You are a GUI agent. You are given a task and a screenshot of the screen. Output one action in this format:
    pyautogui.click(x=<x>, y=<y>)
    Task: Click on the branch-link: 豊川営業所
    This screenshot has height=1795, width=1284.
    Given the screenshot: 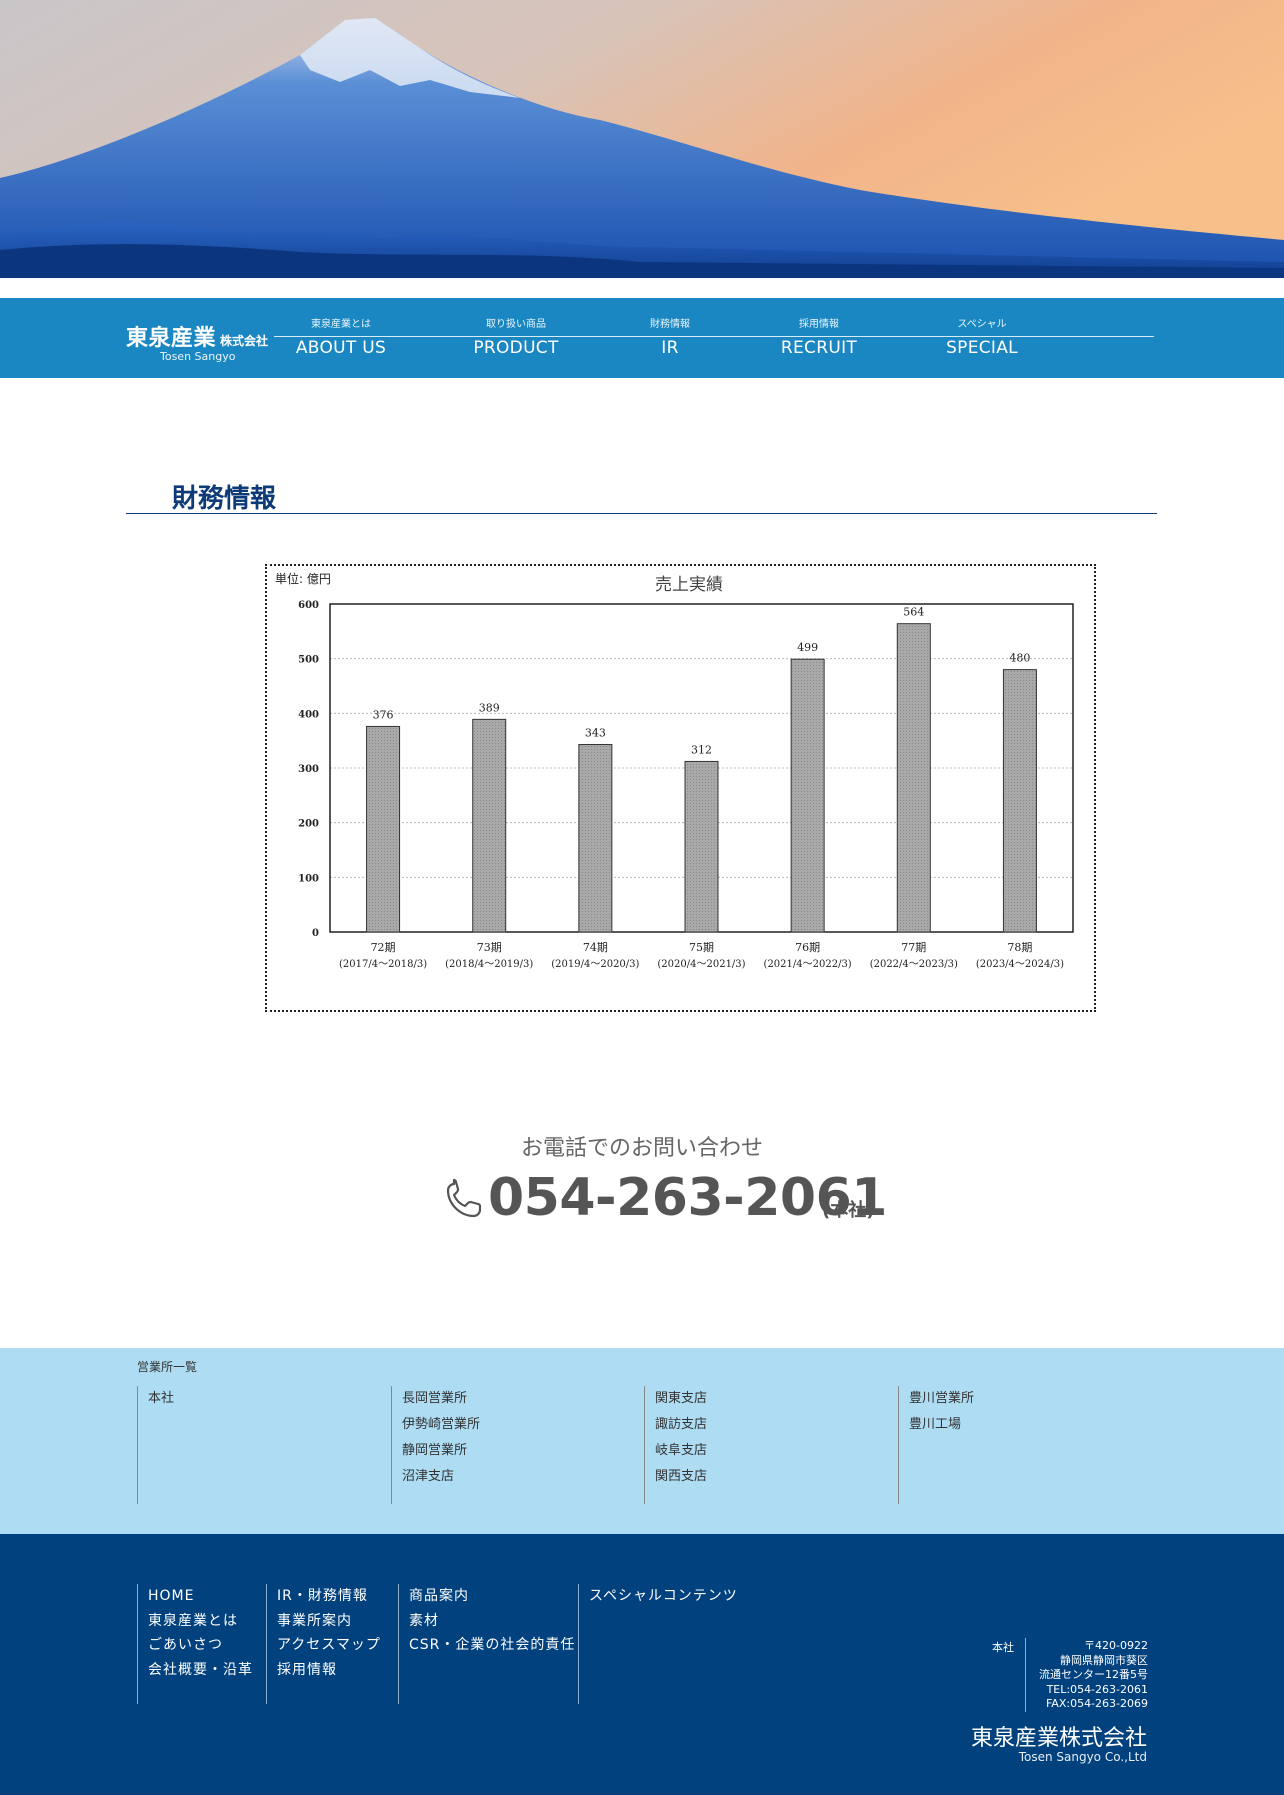 What is the action you would take?
    pyautogui.click(x=1023, y=1399)
    